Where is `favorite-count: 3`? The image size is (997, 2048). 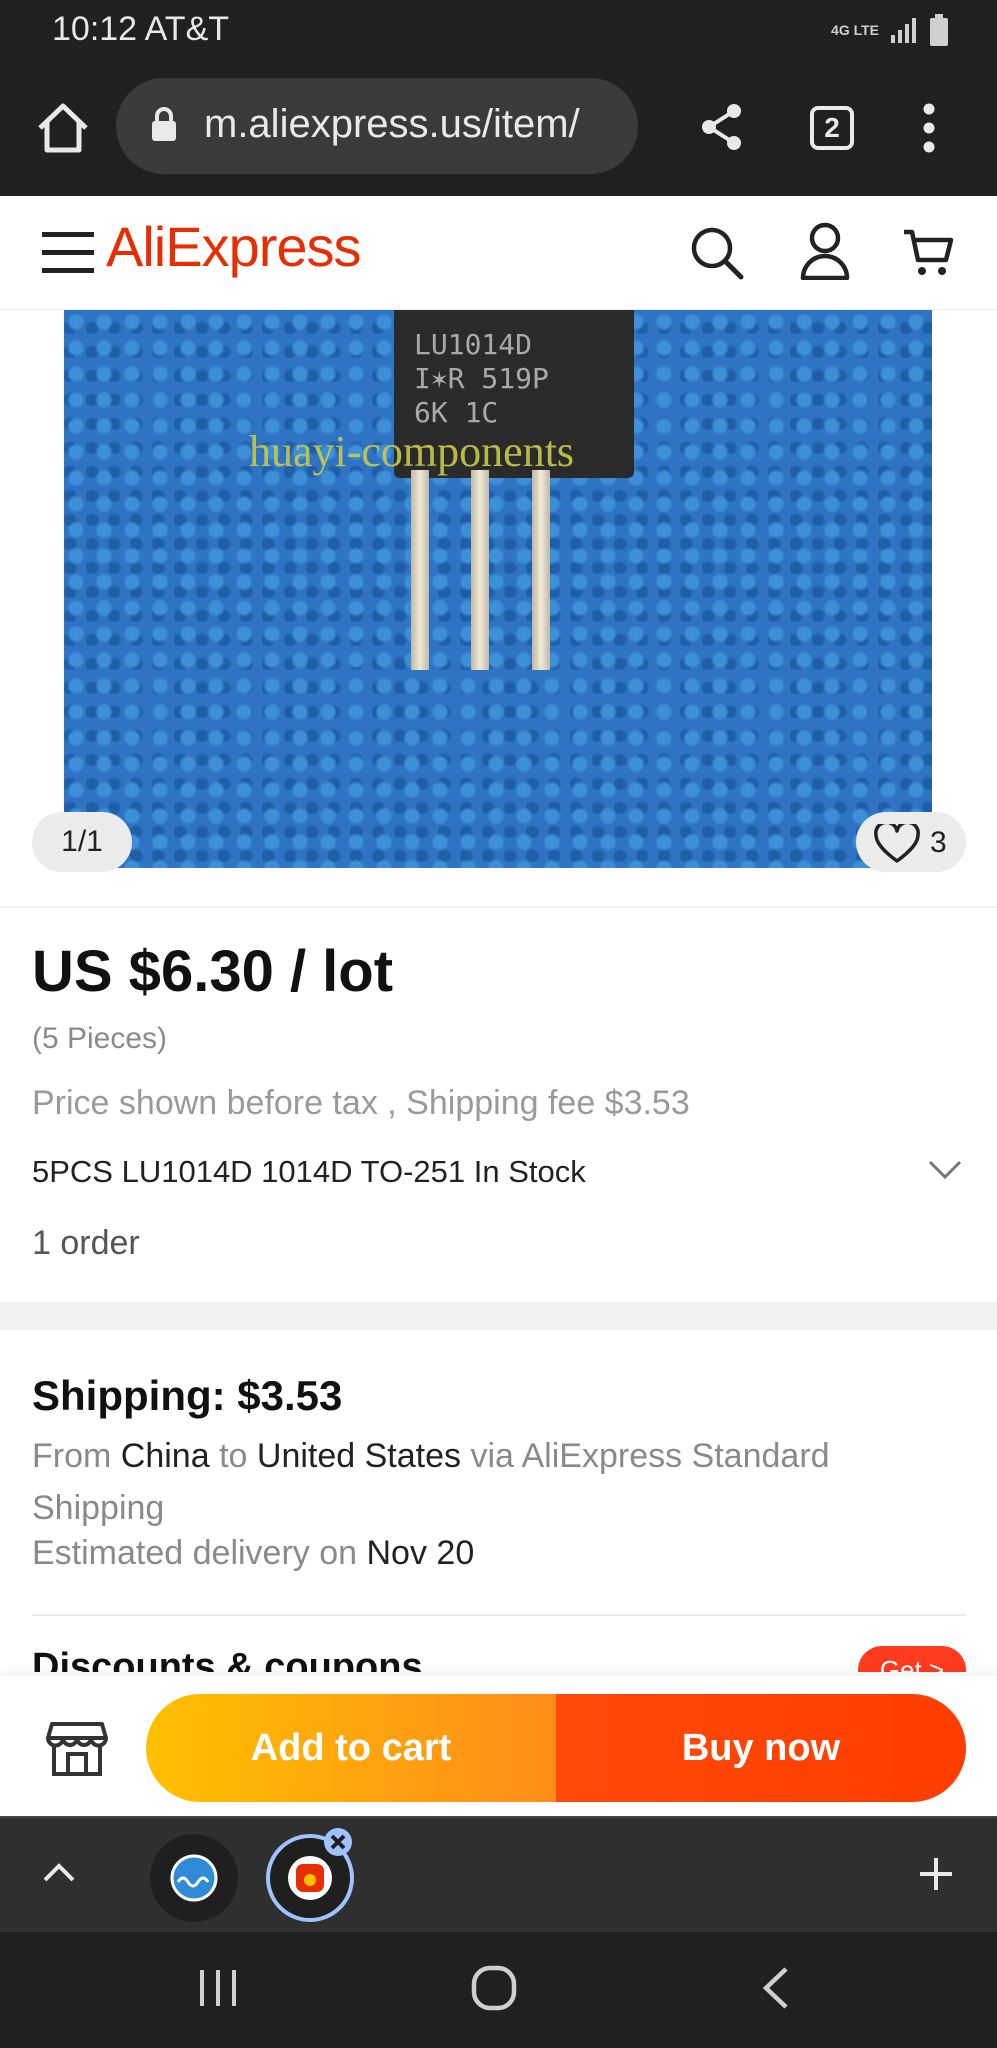
favorite-count: 3 is located at coordinates (938, 842).